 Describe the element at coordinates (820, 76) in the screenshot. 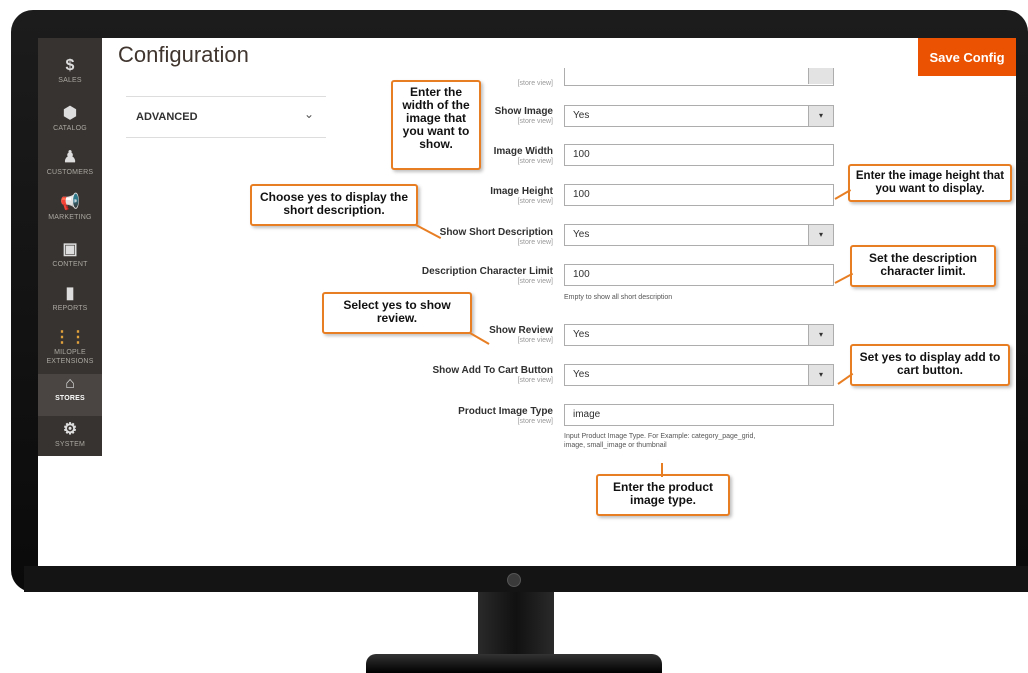

I see `select-arrow-icon` at that location.